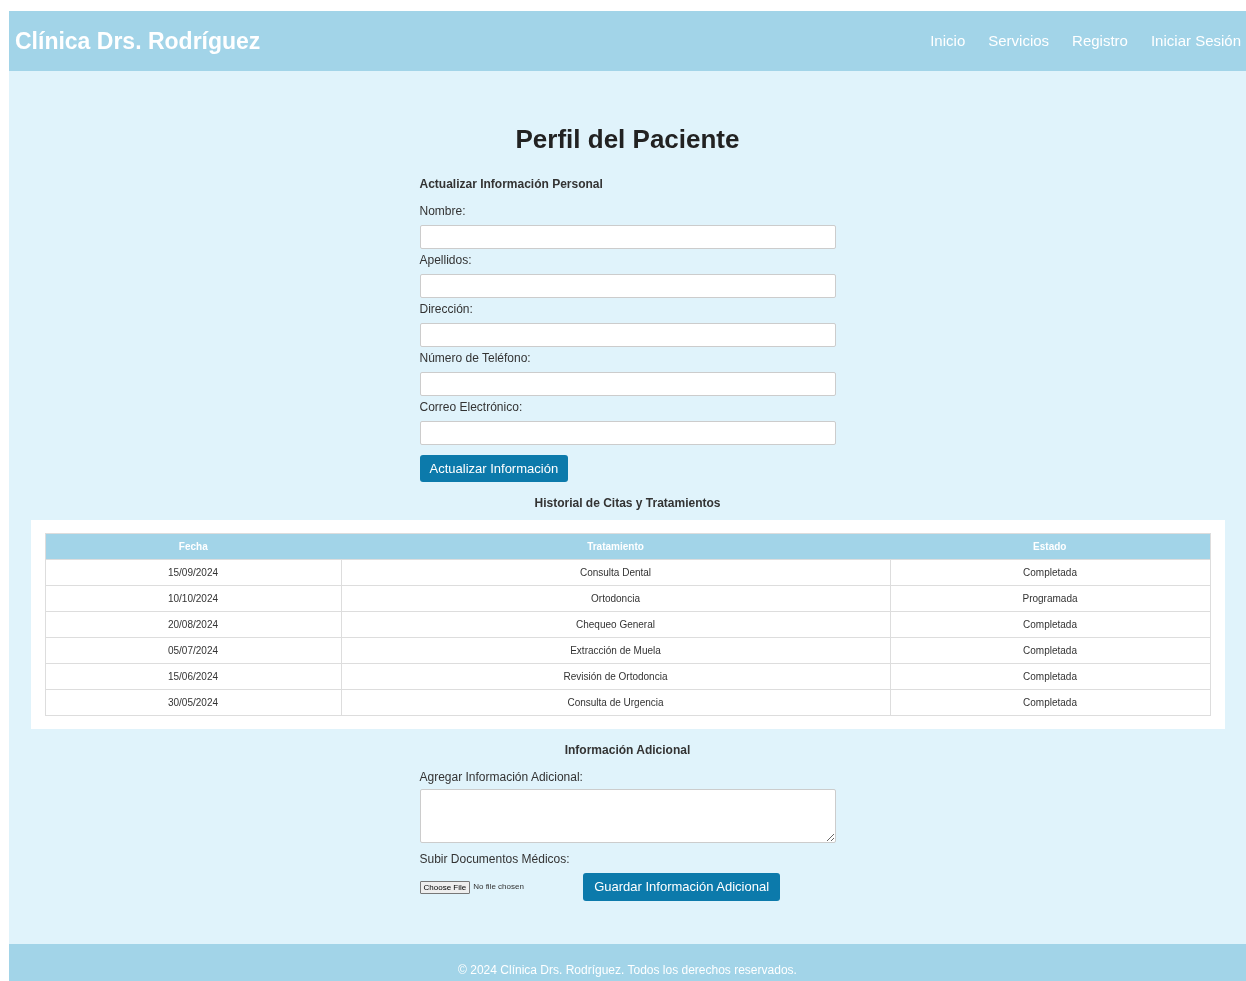 This screenshot has height=981, width=1246. Describe the element at coordinates (627, 816) in the screenshot. I see `text-area` at that location.